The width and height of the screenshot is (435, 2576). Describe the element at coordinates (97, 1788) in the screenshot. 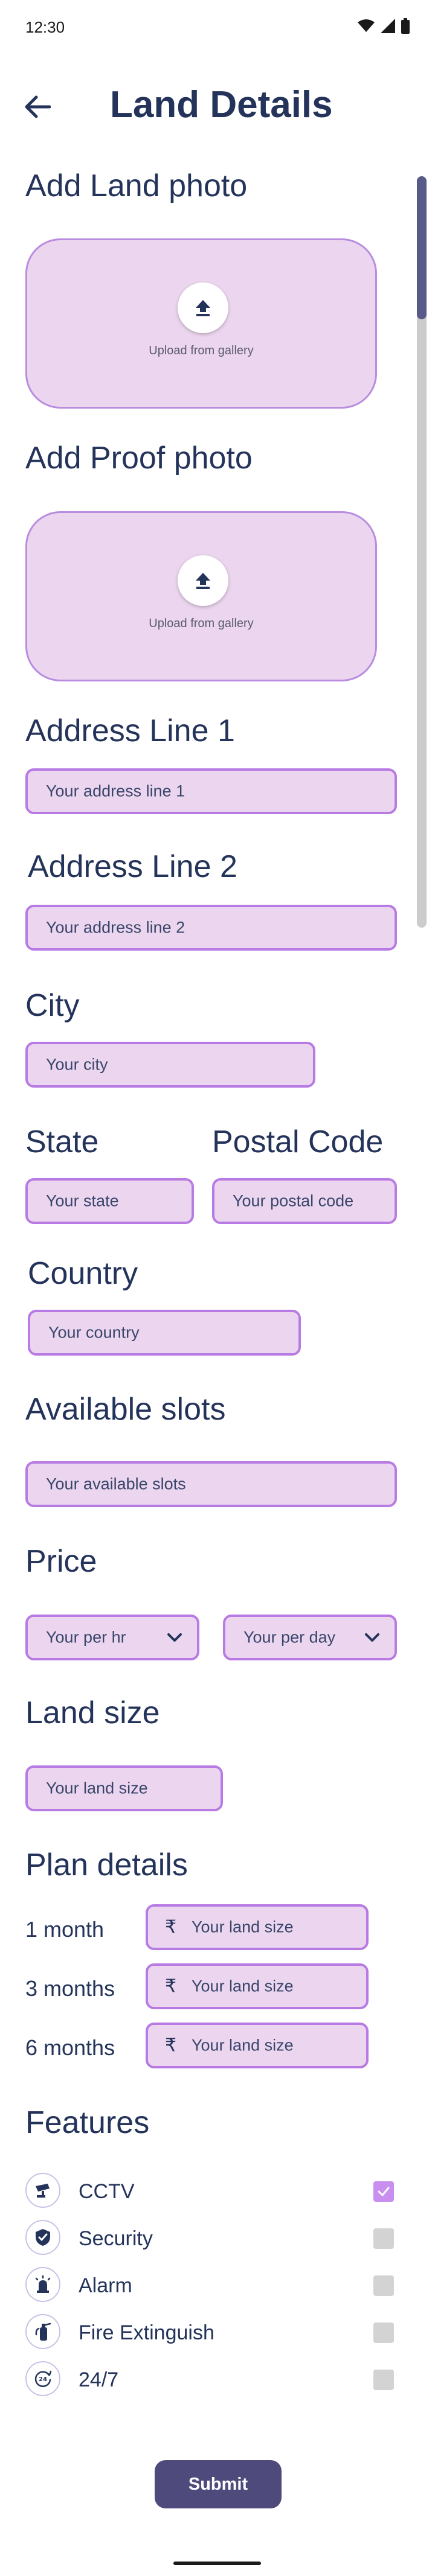

I see `land-size-placeholder: Your land size` at that location.